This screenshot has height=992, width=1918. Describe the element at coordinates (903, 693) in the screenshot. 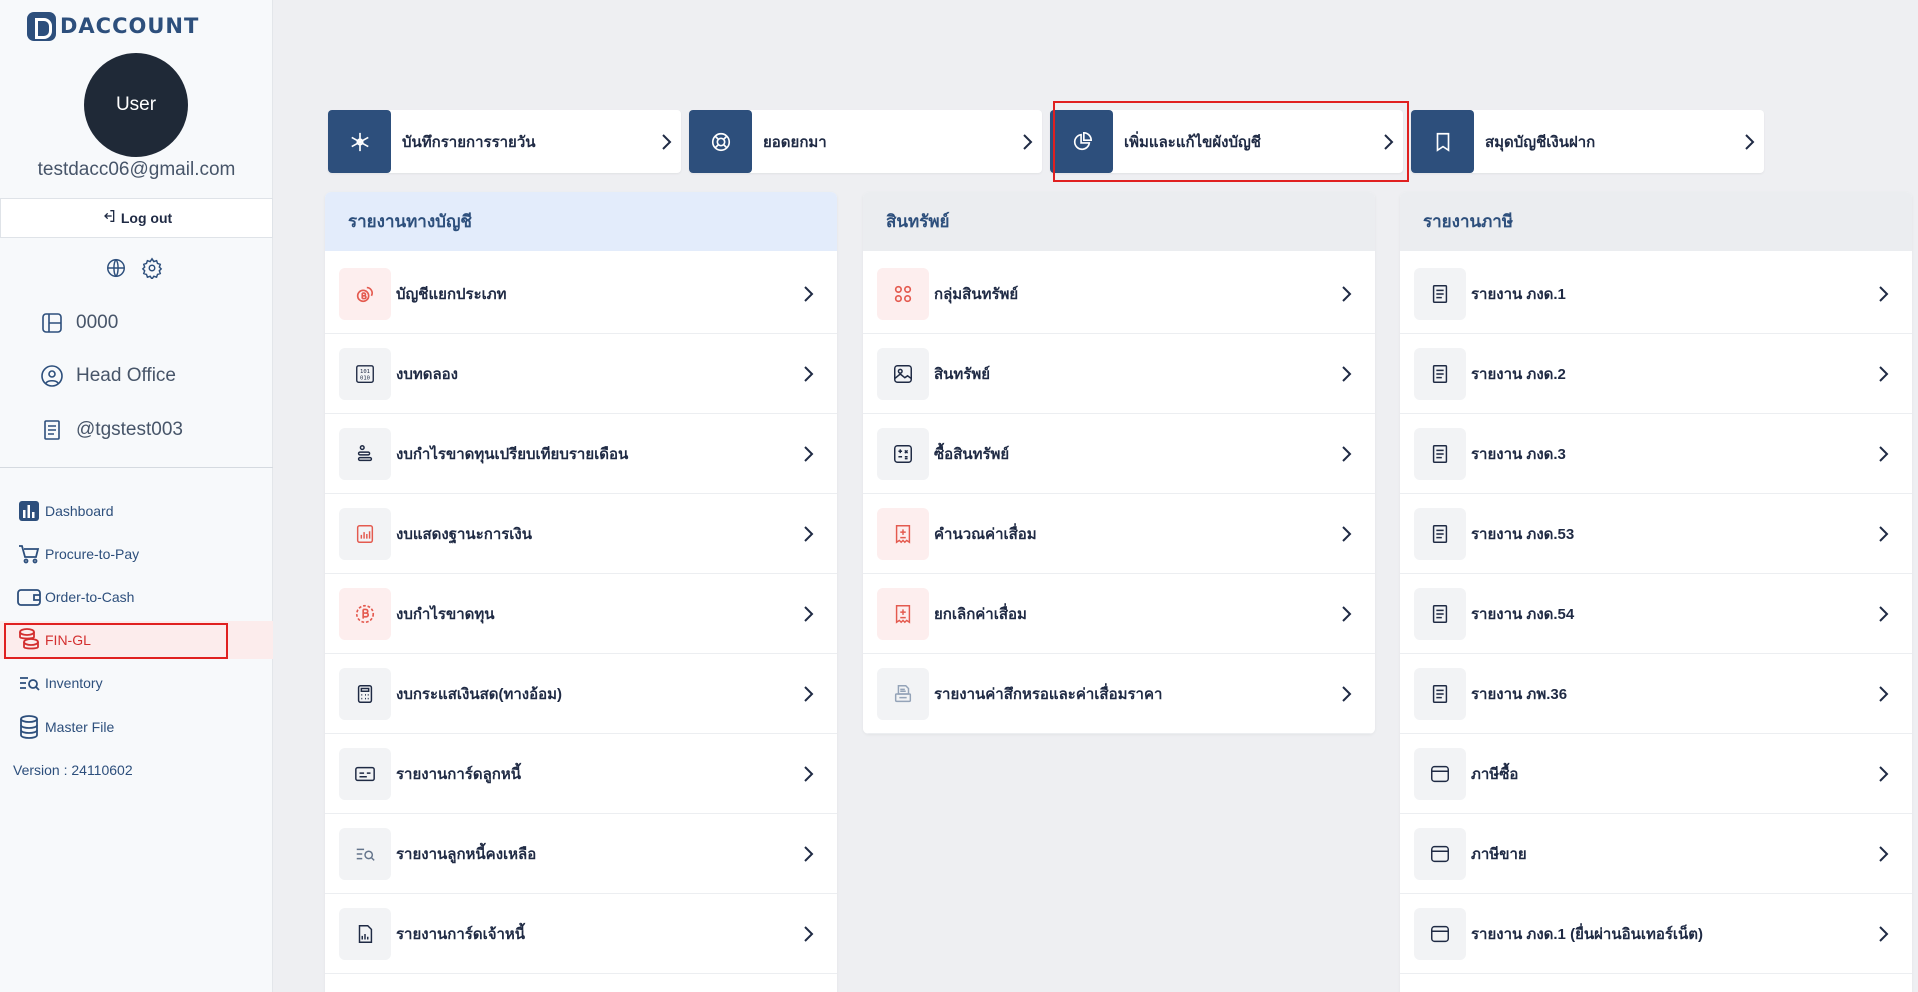

I see `printer-icon` at that location.